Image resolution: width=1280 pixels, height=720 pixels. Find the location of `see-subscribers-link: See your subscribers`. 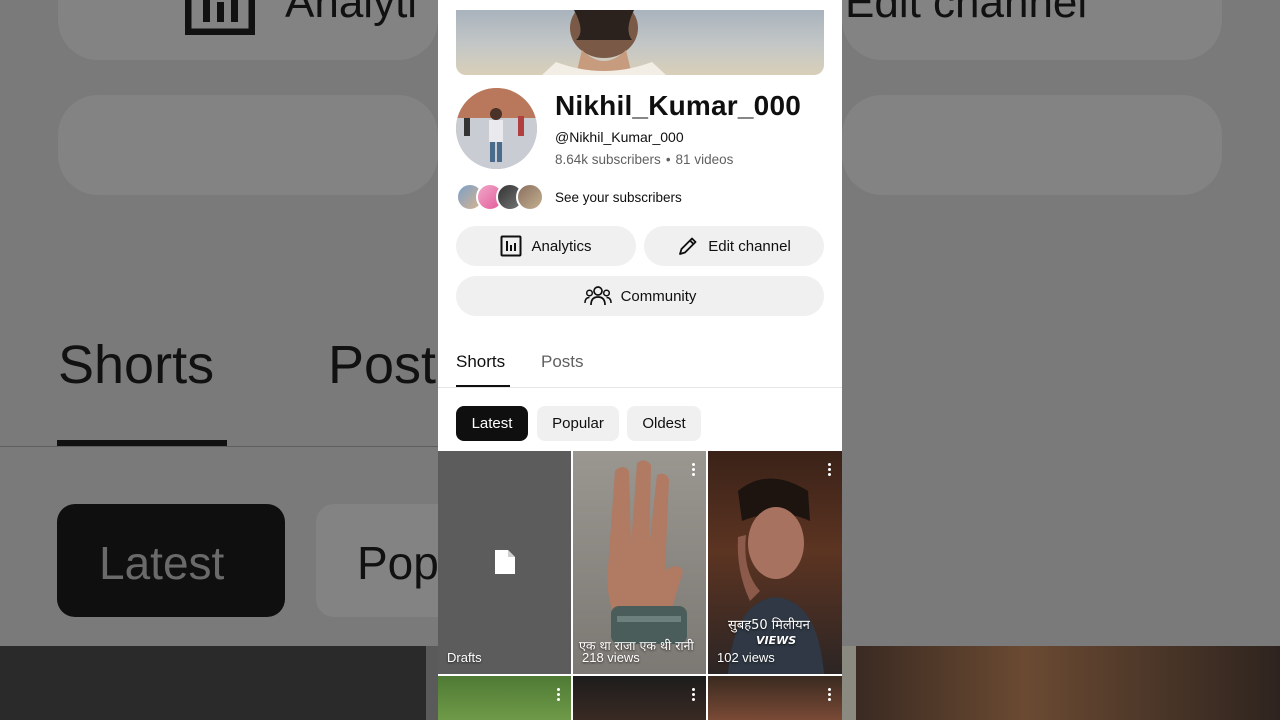

see-subscribers-link: See your subscribers is located at coordinates (618, 197).